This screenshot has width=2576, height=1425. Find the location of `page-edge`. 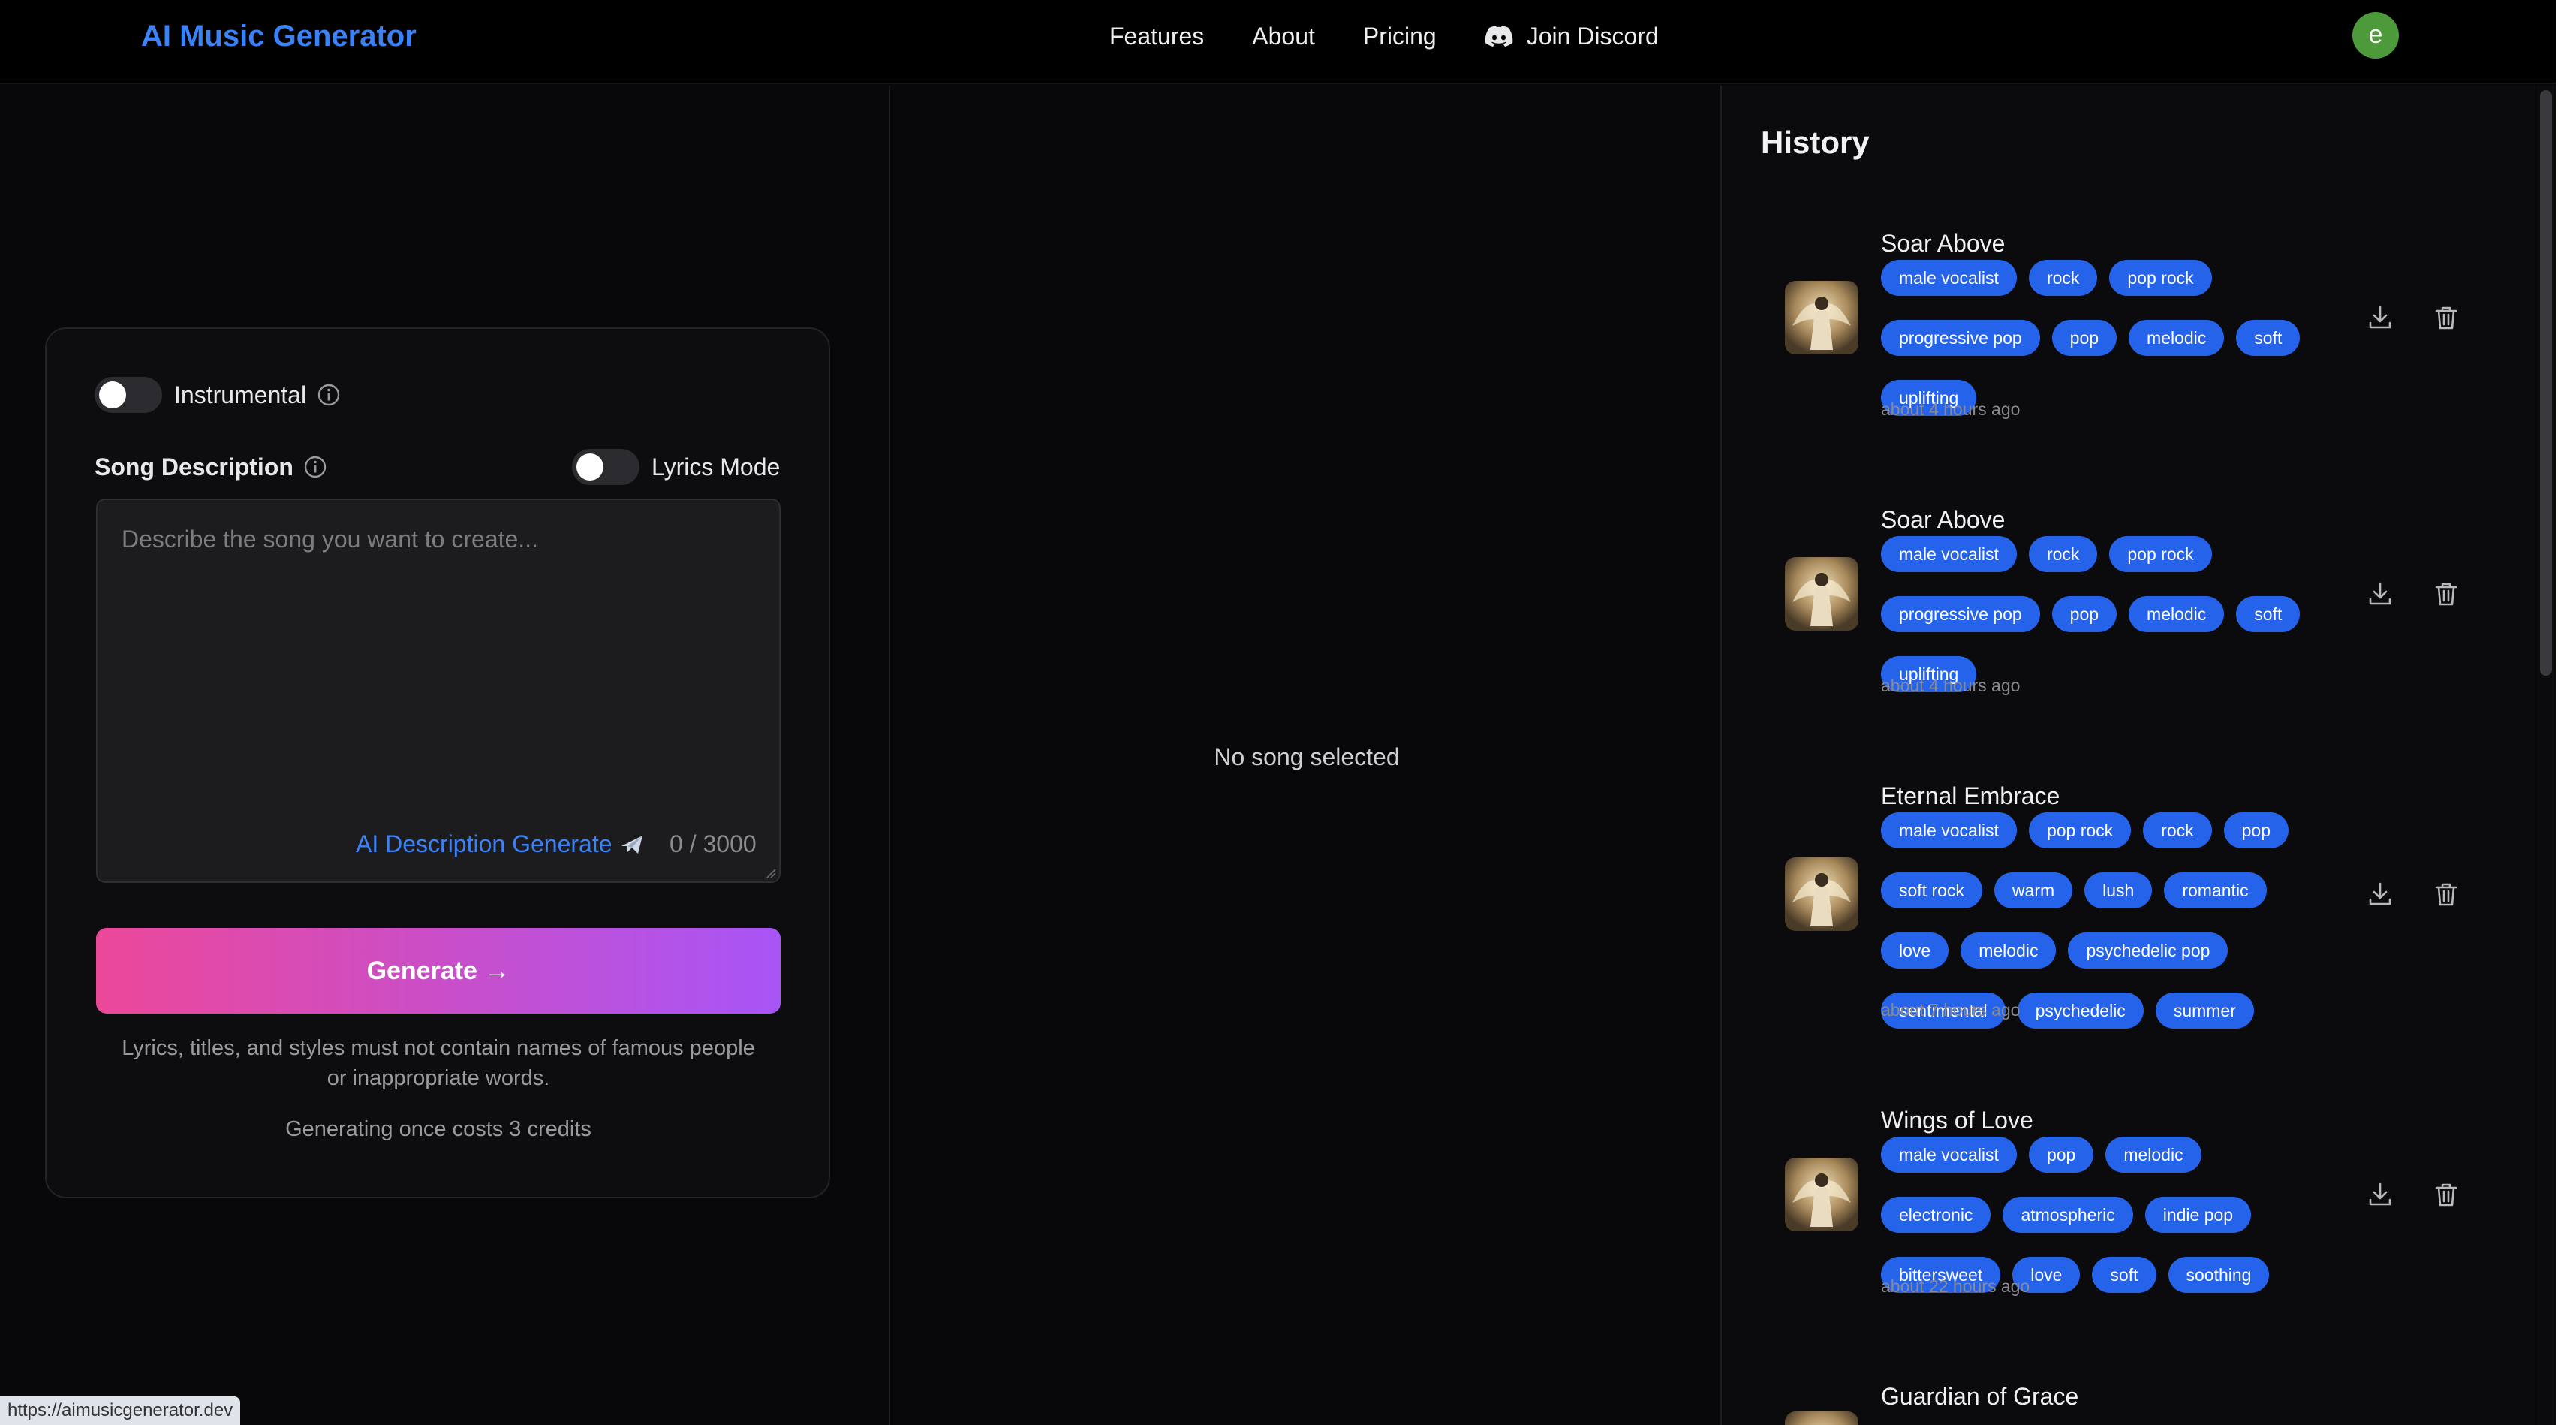

page-edge is located at coordinates (2566, 712).